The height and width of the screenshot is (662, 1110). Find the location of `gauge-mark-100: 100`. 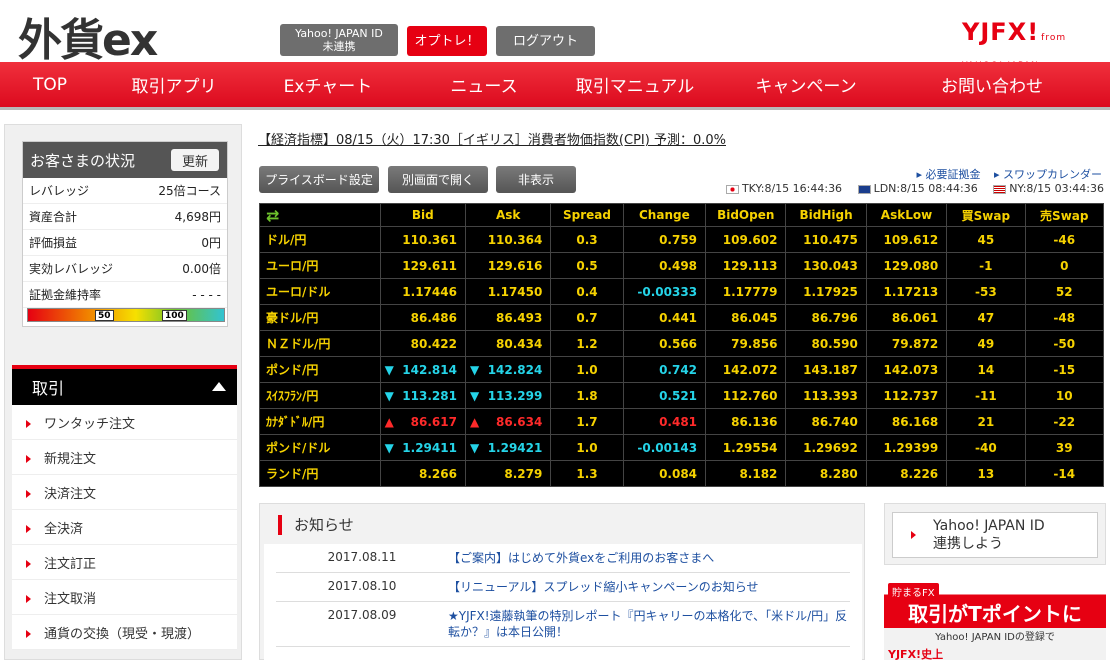

gauge-mark-100: 100 is located at coordinates (174, 315).